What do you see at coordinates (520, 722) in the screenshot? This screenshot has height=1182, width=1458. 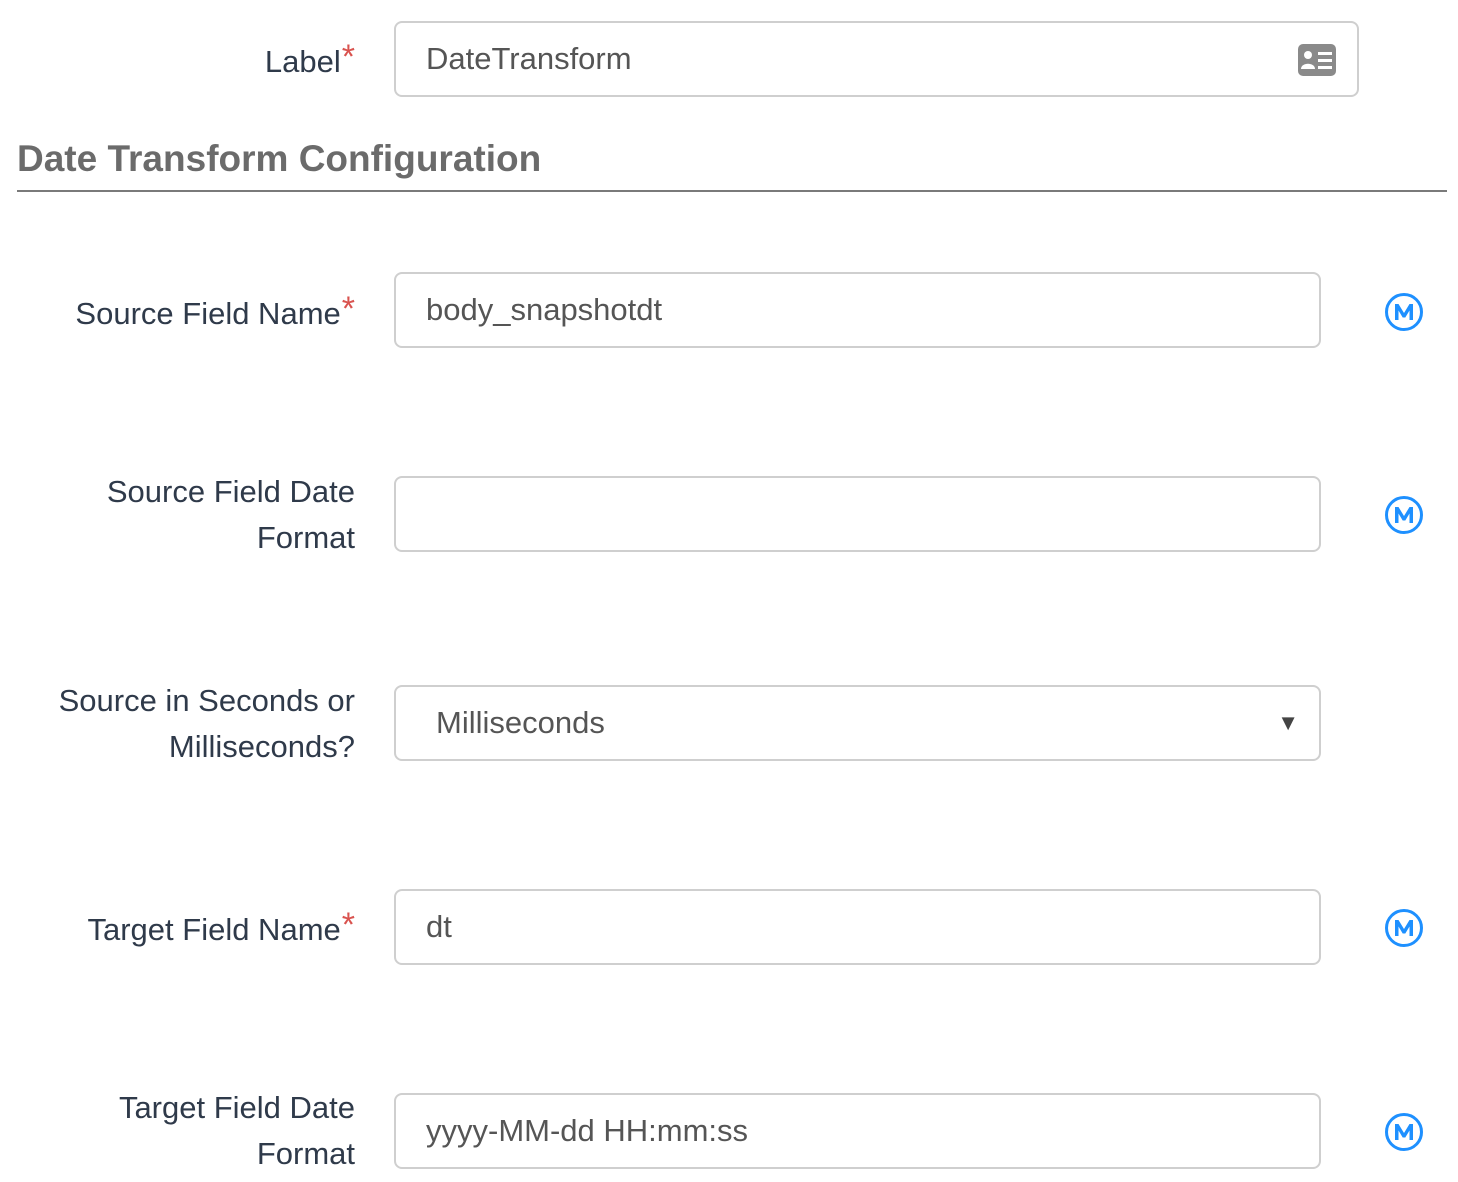 I see `source-unit-selected: Milliseconds` at bounding box center [520, 722].